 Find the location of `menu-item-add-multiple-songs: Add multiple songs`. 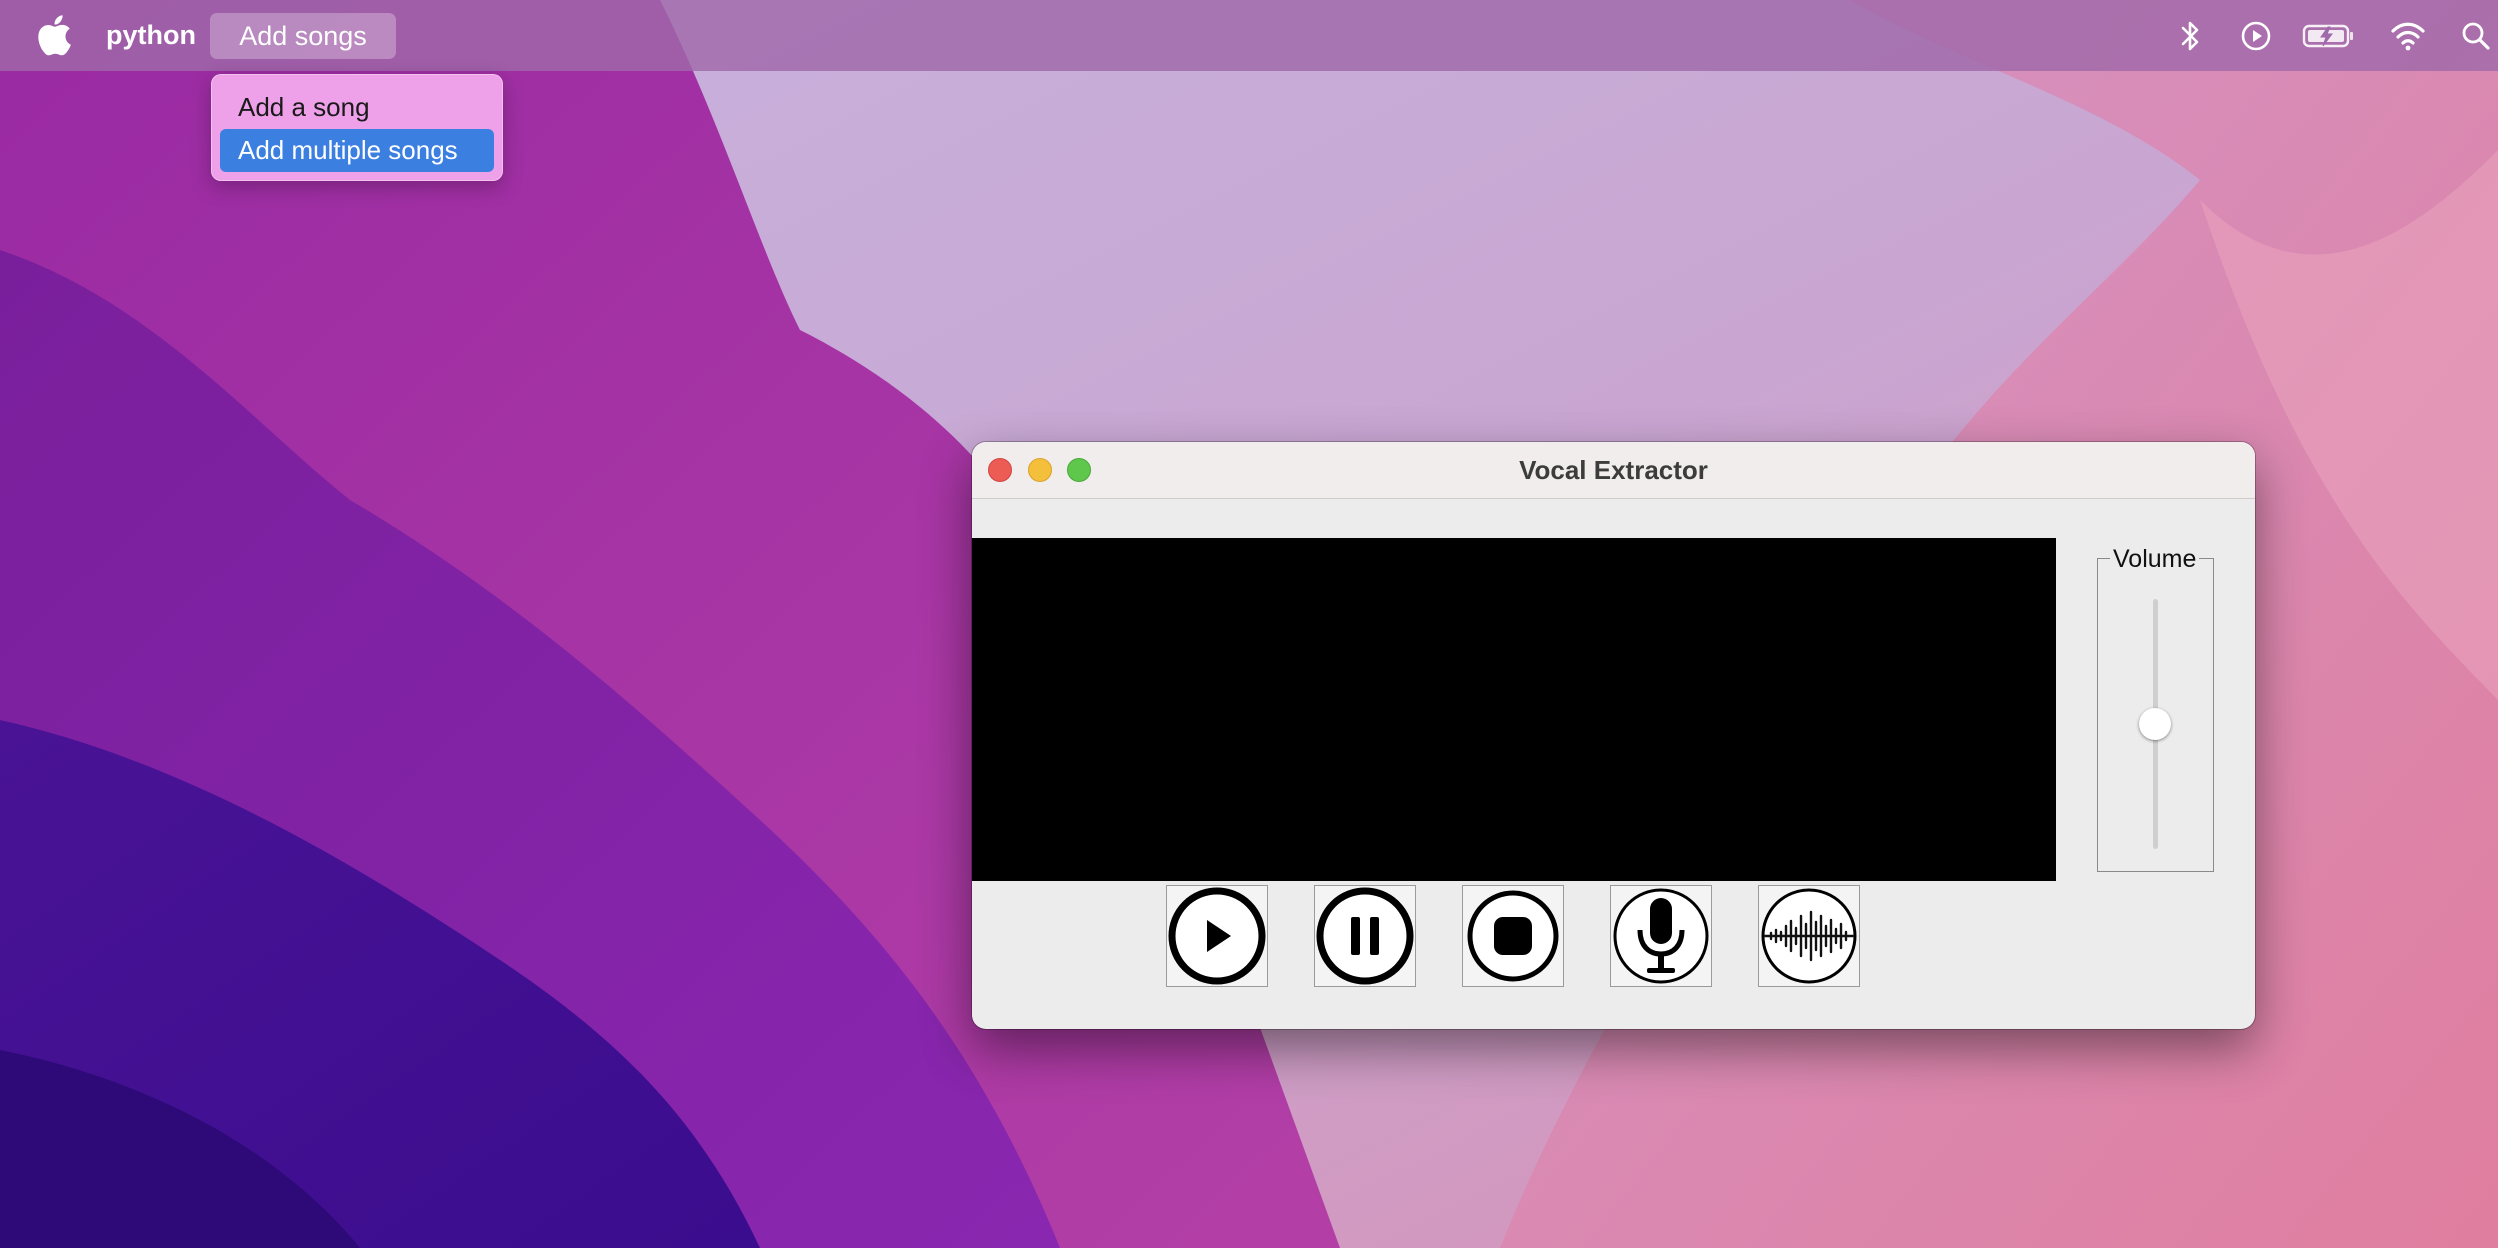

menu-item-add-multiple-songs: Add multiple songs is located at coordinates (357, 150).